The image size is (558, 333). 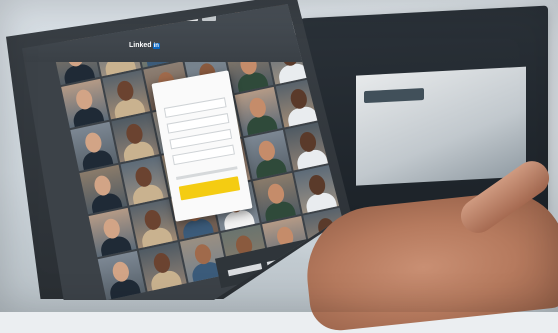 I want to click on logo-wordmark: Linked, so click(x=140, y=45).